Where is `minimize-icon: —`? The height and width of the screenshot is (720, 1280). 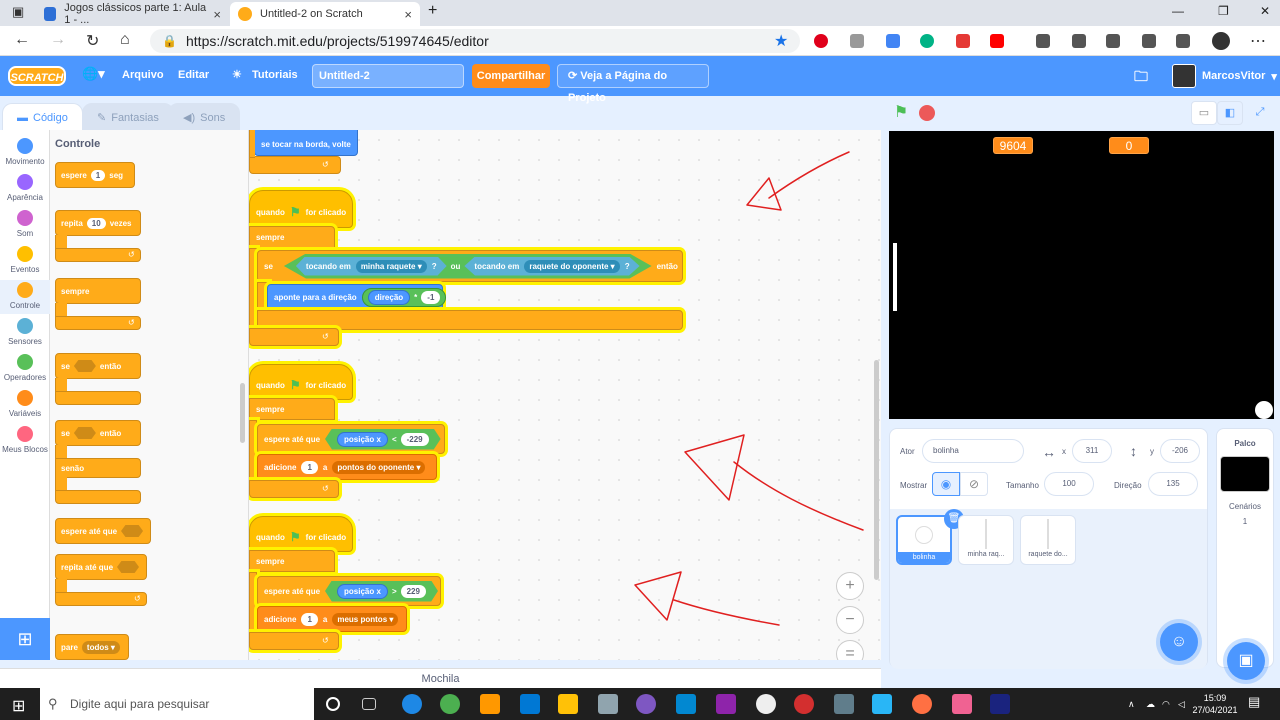 minimize-icon: — is located at coordinates (1178, 11).